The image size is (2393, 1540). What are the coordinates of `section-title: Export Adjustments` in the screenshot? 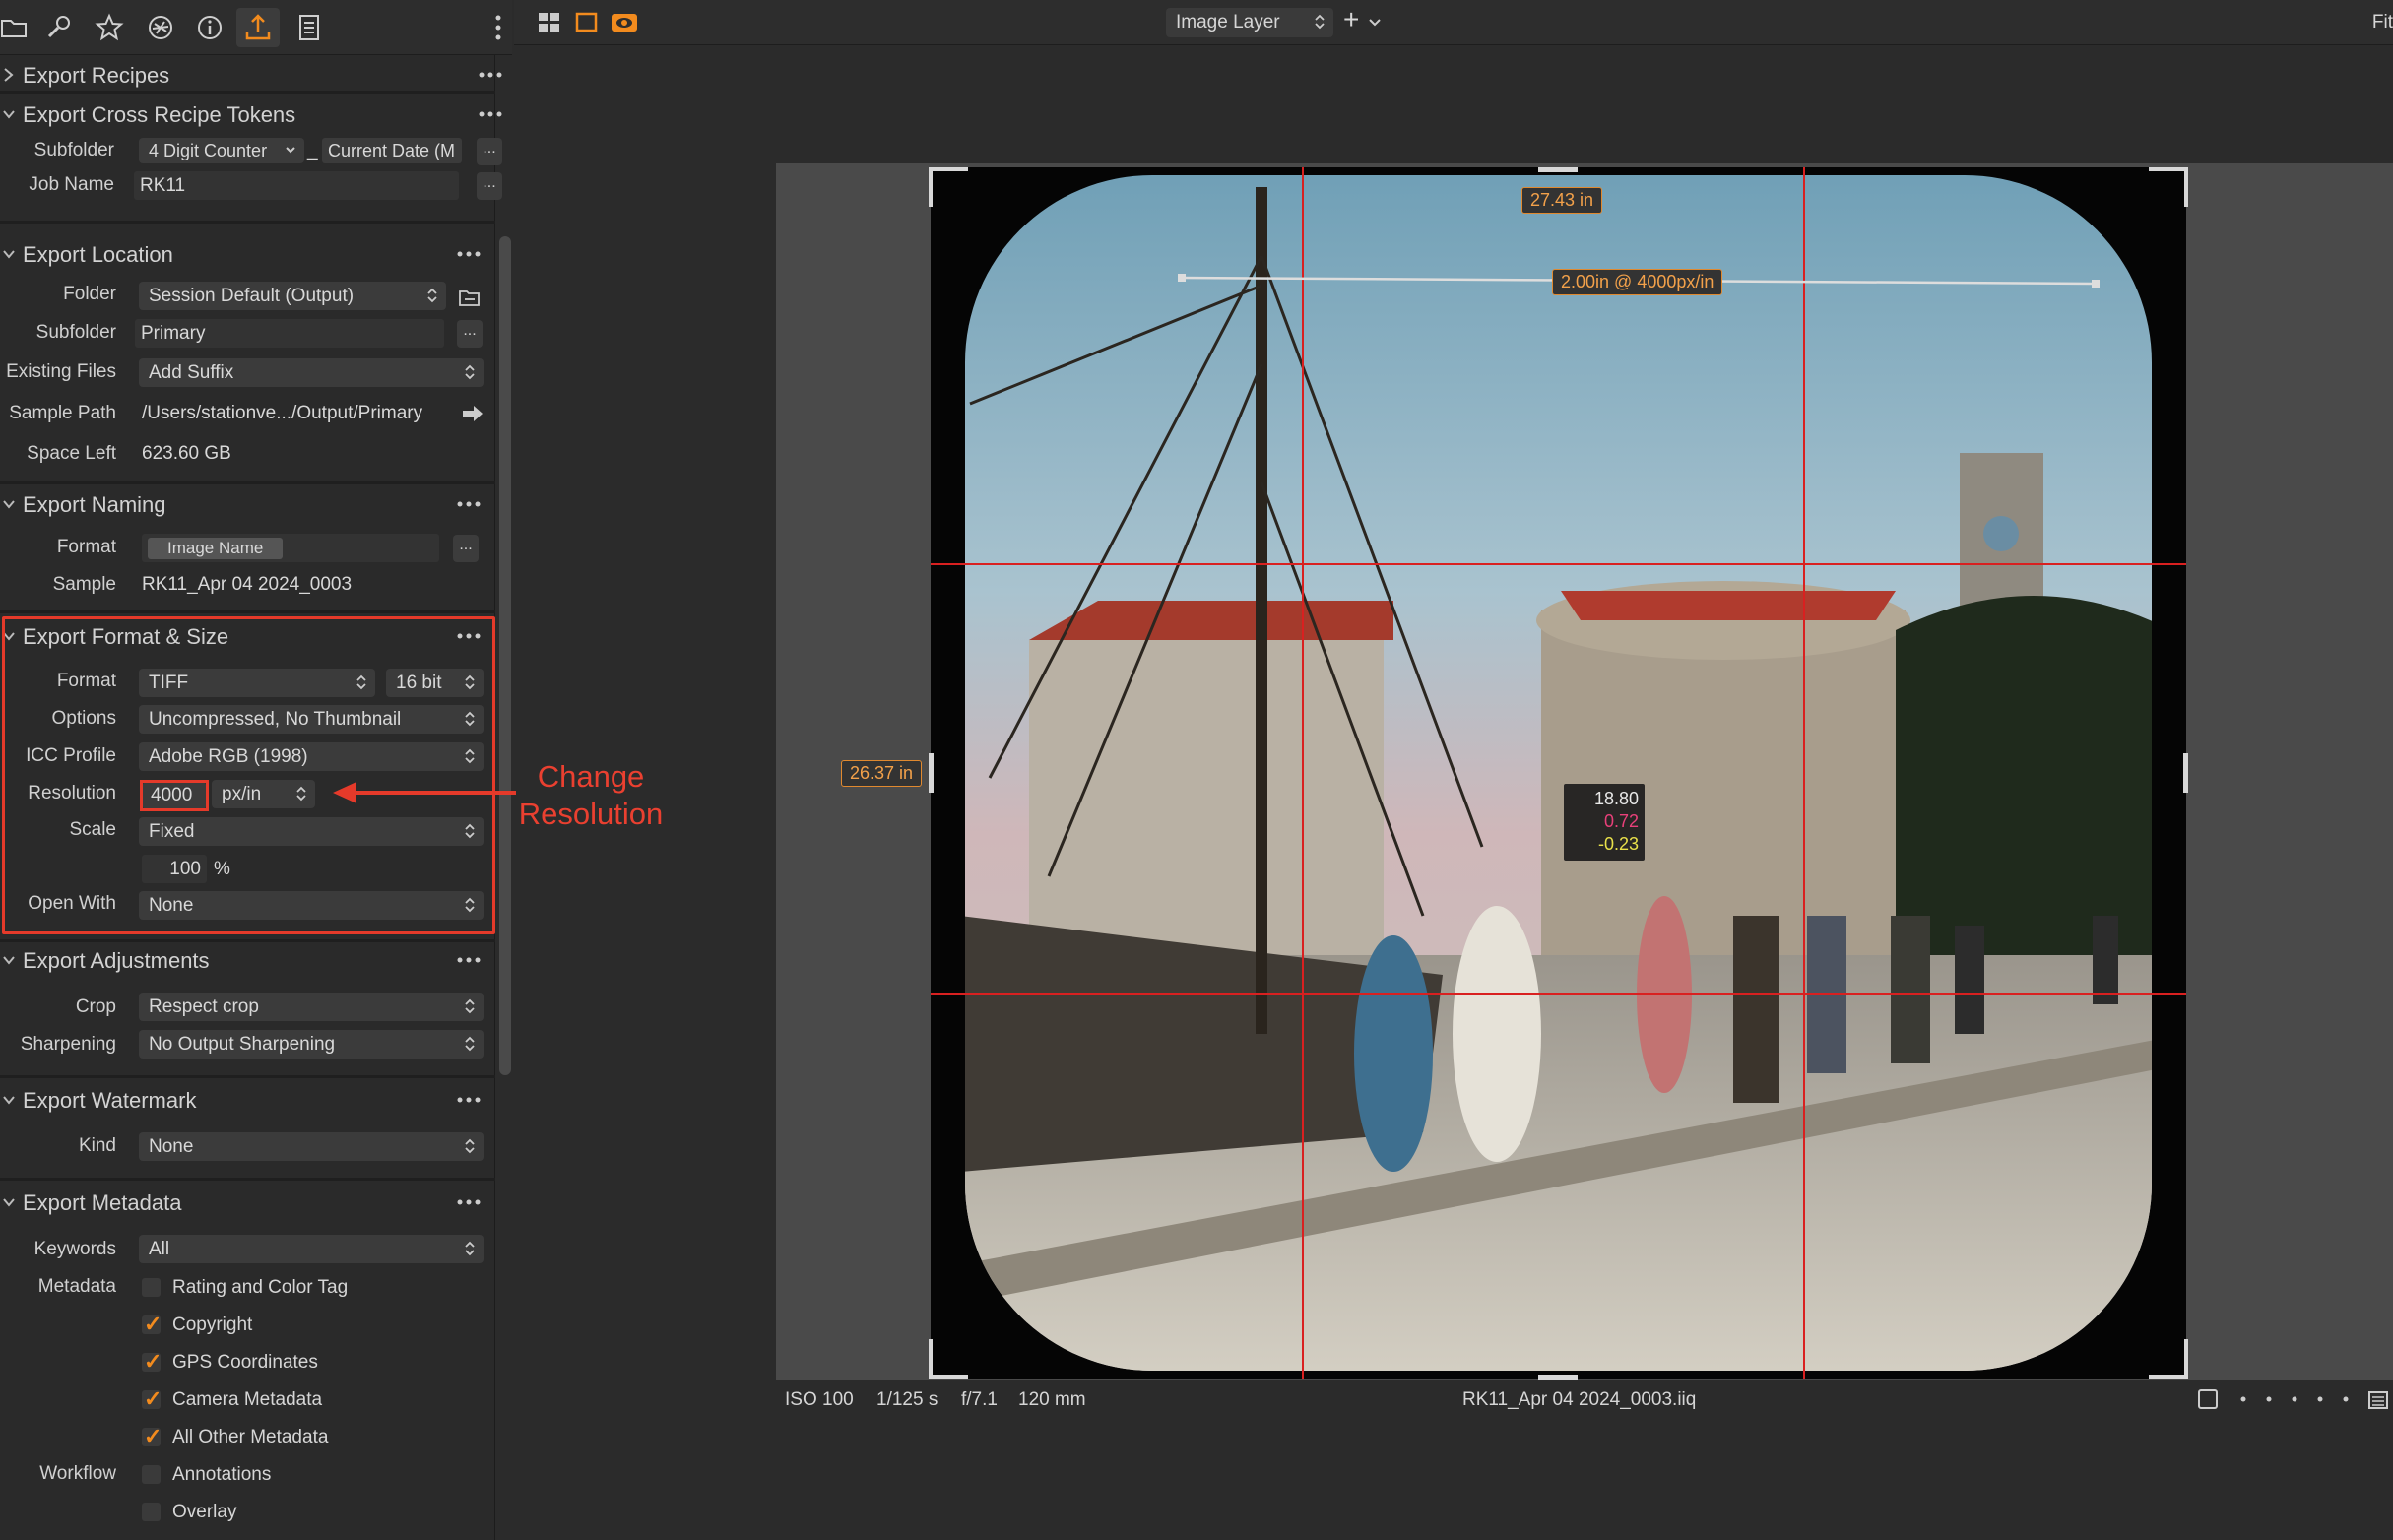 It's located at (116, 960).